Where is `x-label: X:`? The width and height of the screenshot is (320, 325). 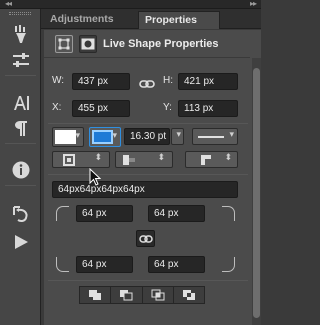
x-label: X: is located at coordinates (57, 107).